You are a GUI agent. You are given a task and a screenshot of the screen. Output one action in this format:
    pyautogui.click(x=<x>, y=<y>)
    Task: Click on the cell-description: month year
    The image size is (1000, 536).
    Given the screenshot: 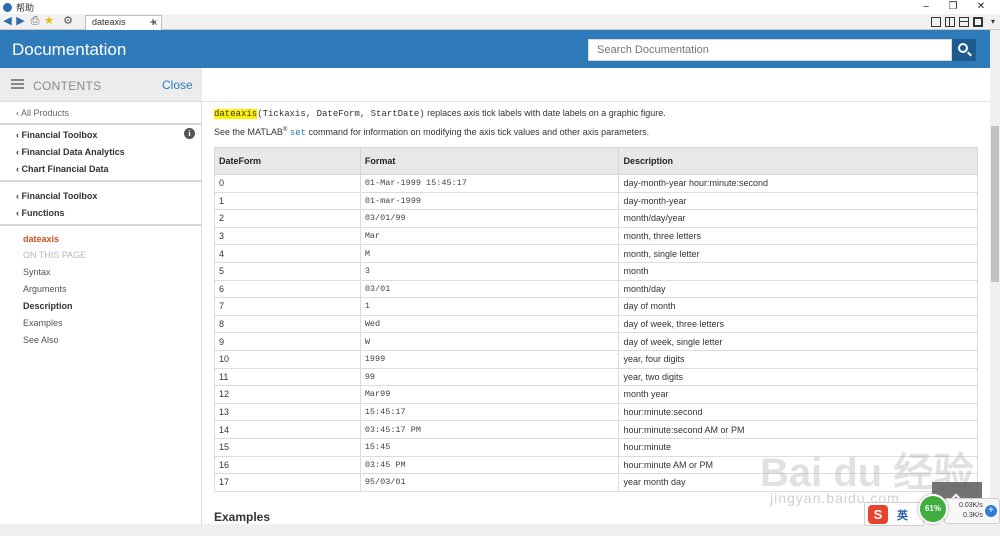 What is the action you would take?
    pyautogui.click(x=798, y=394)
    